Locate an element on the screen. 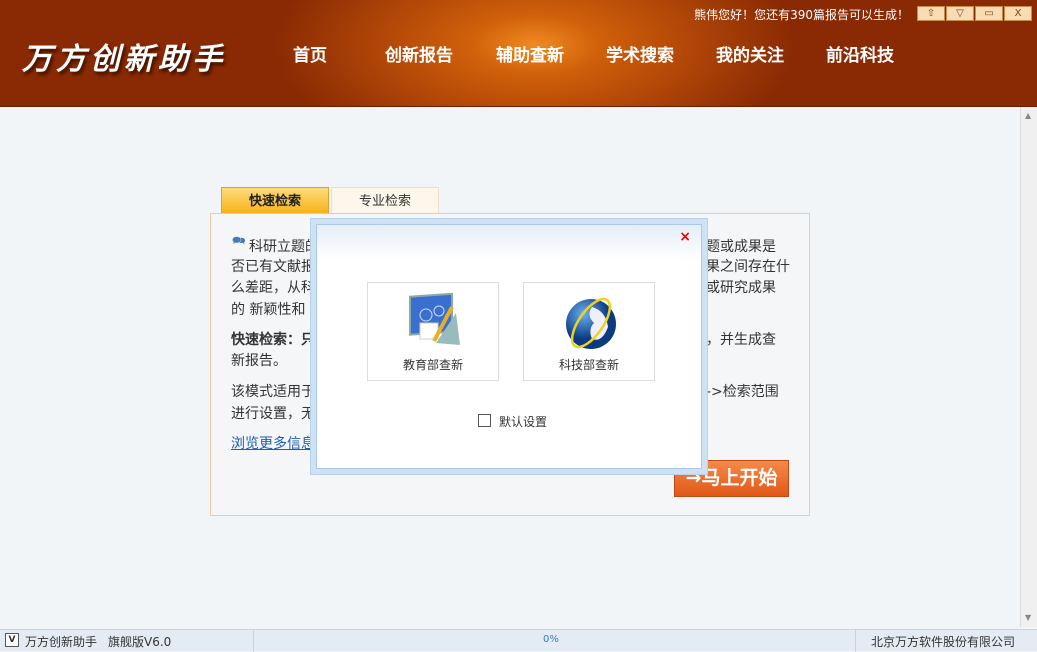  education-ministry-option: 教育部查新 is located at coordinates (433, 331).